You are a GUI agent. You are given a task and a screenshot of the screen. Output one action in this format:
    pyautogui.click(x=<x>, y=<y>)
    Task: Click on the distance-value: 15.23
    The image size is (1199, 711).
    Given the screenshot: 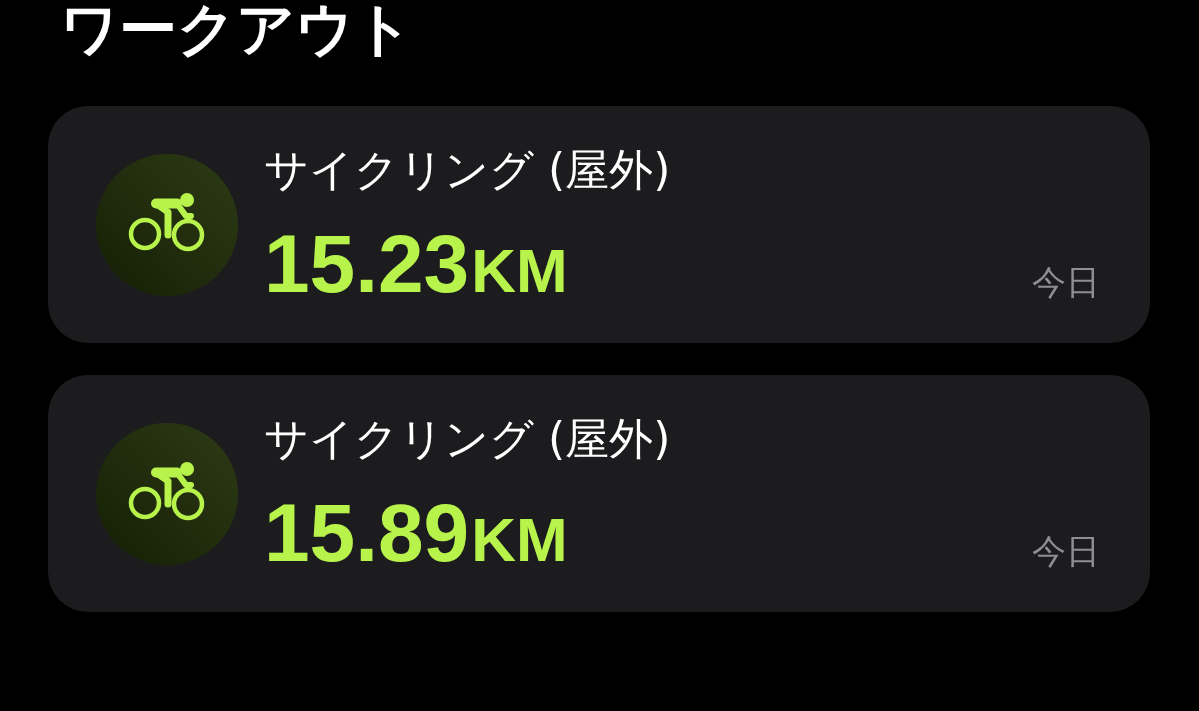 What is the action you would take?
    pyautogui.click(x=367, y=264)
    